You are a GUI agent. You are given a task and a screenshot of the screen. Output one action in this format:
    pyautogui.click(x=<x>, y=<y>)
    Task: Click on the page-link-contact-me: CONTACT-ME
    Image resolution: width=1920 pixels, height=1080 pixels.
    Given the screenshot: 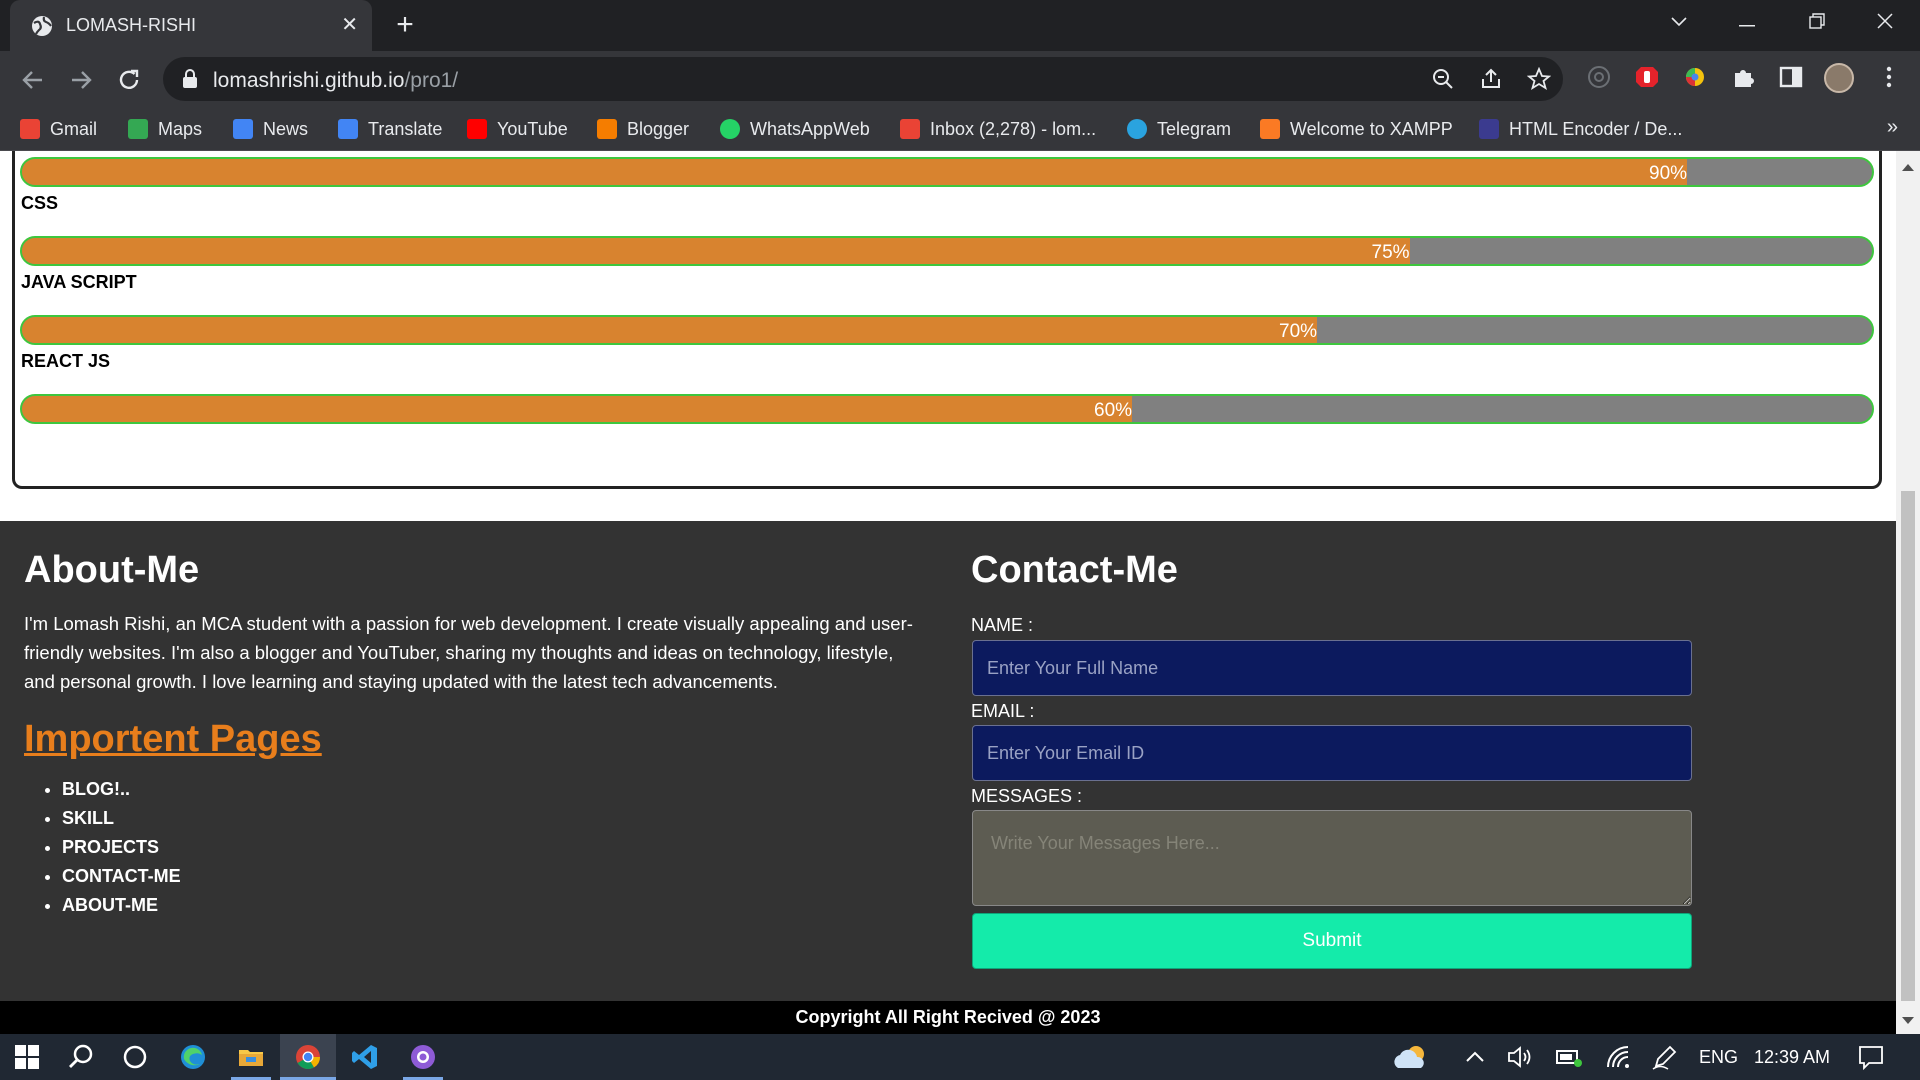 What is the action you would take?
    pyautogui.click(x=121, y=876)
    